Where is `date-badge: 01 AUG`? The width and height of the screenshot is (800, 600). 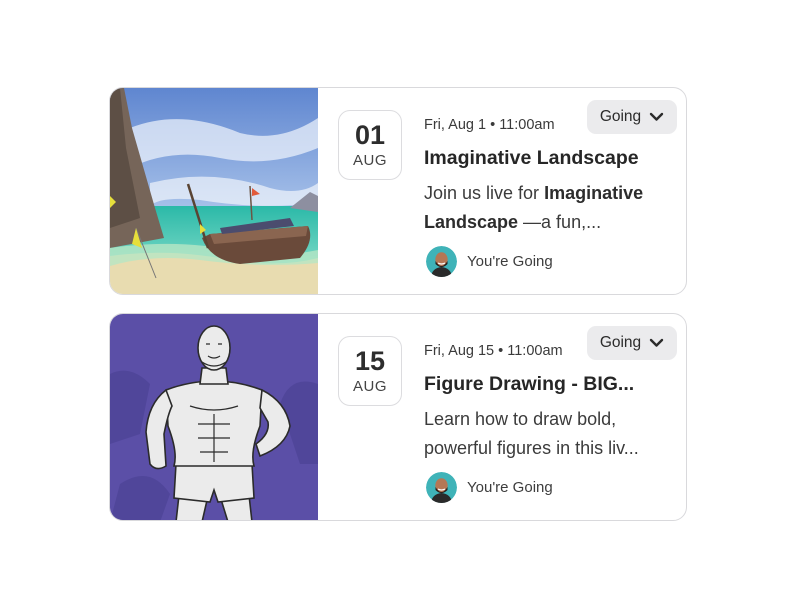 date-badge: 01 AUG is located at coordinates (370, 145).